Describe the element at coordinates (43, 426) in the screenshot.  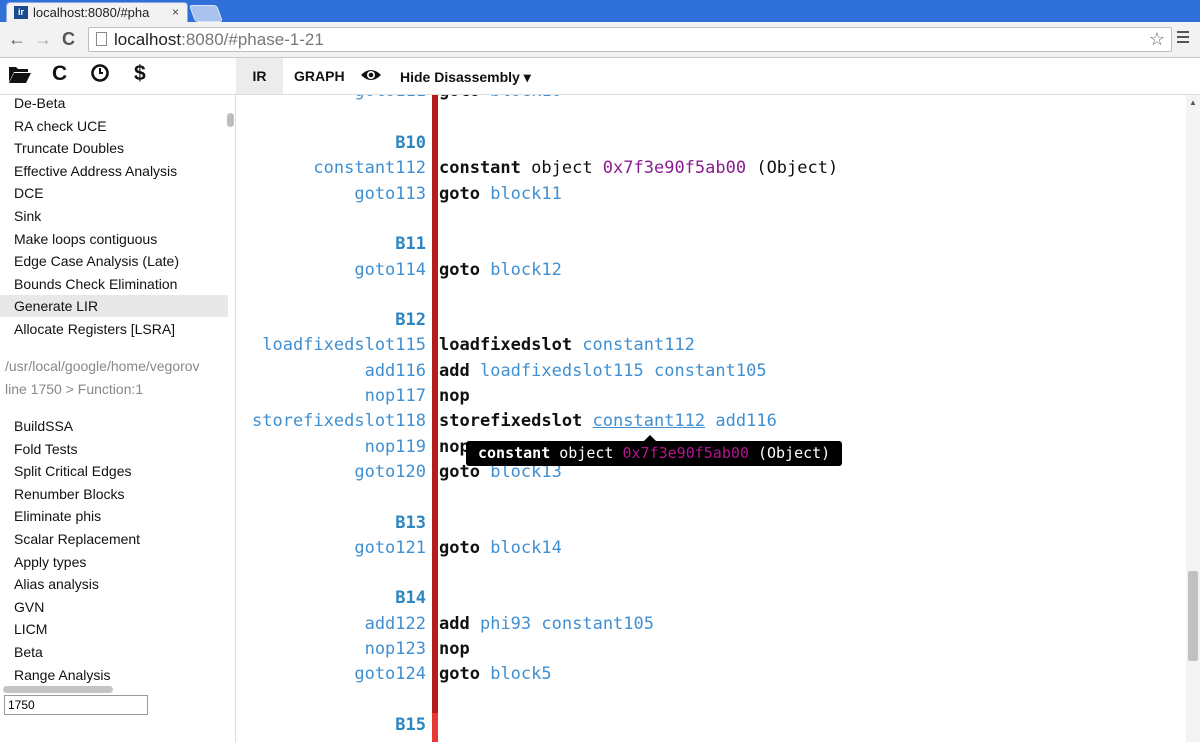
I see `pass-item: BuildSSA` at that location.